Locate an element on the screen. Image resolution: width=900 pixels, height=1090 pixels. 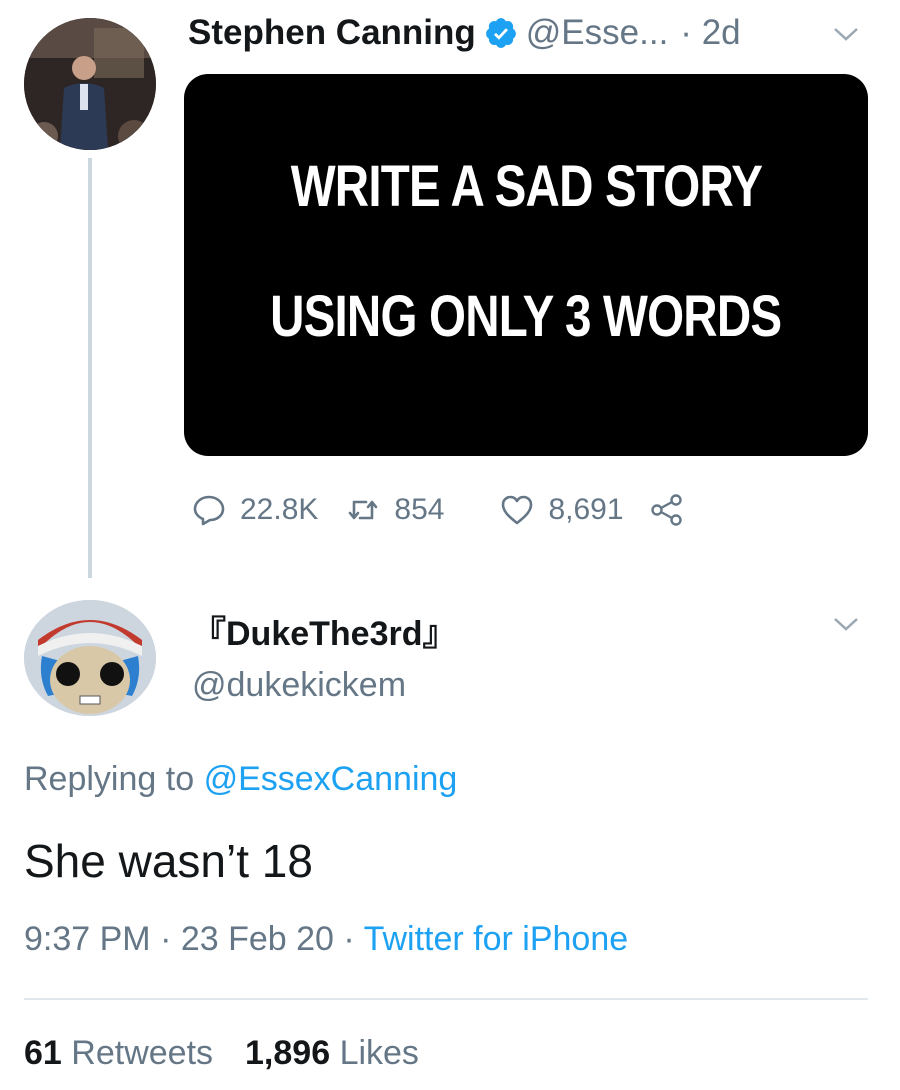
replying-to-handle-link: @EssexCanning is located at coordinates (331, 779).